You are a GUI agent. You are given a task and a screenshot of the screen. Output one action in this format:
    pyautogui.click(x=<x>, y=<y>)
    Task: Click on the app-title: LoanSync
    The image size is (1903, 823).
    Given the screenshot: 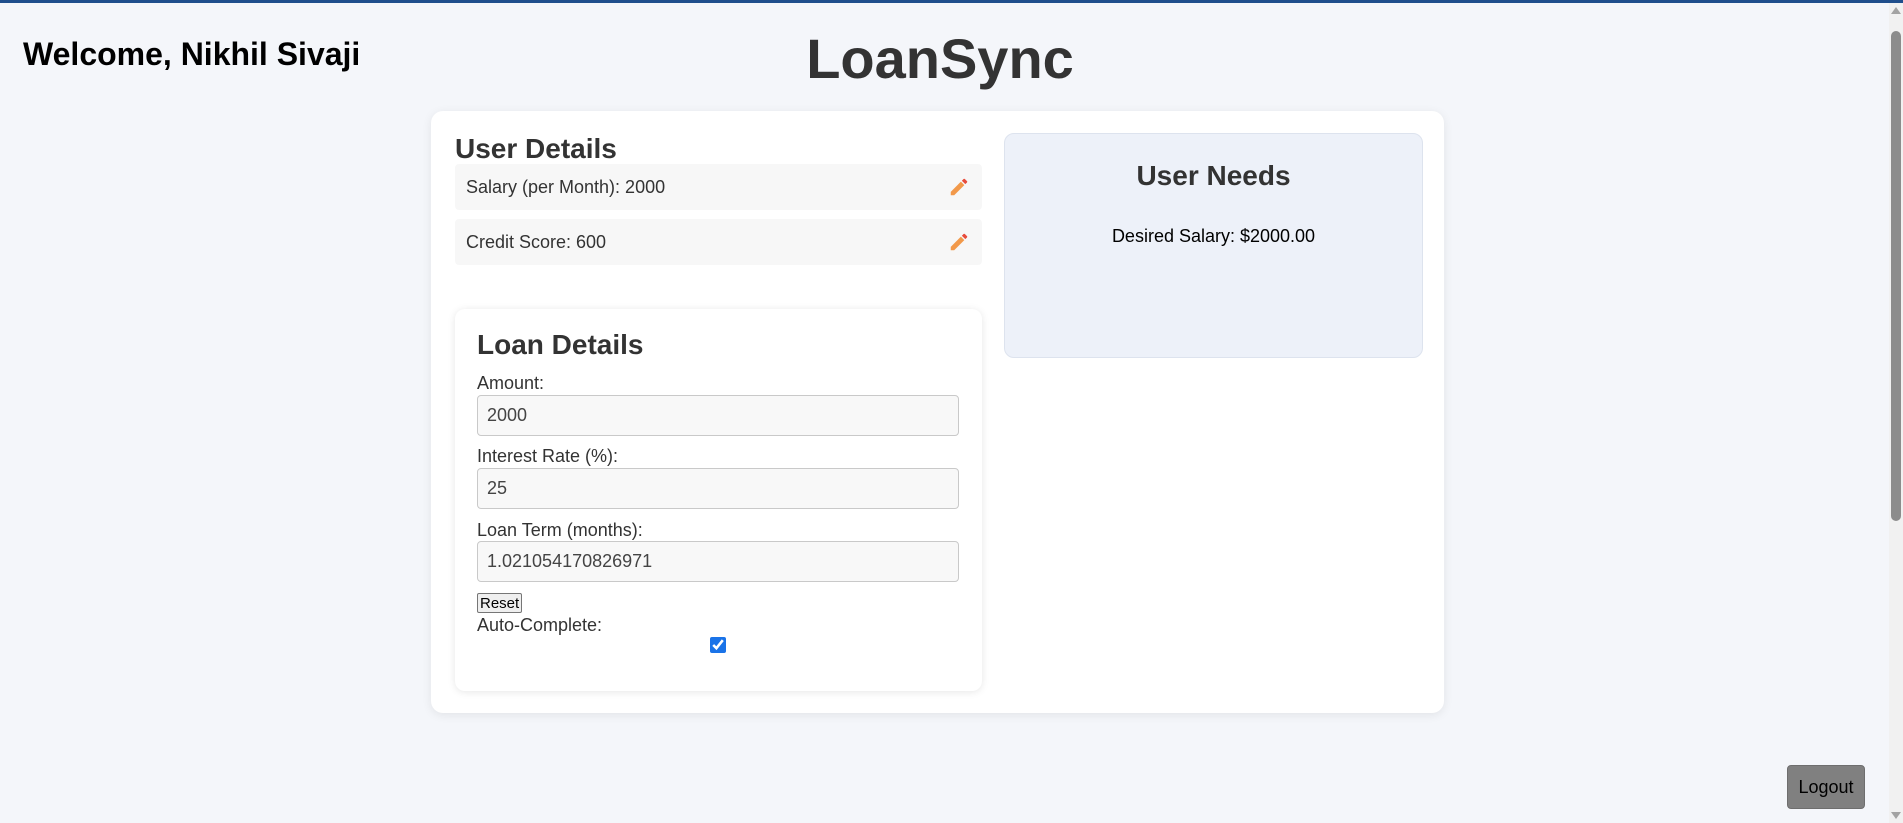 What is the action you would take?
    pyautogui.click(x=940, y=58)
    